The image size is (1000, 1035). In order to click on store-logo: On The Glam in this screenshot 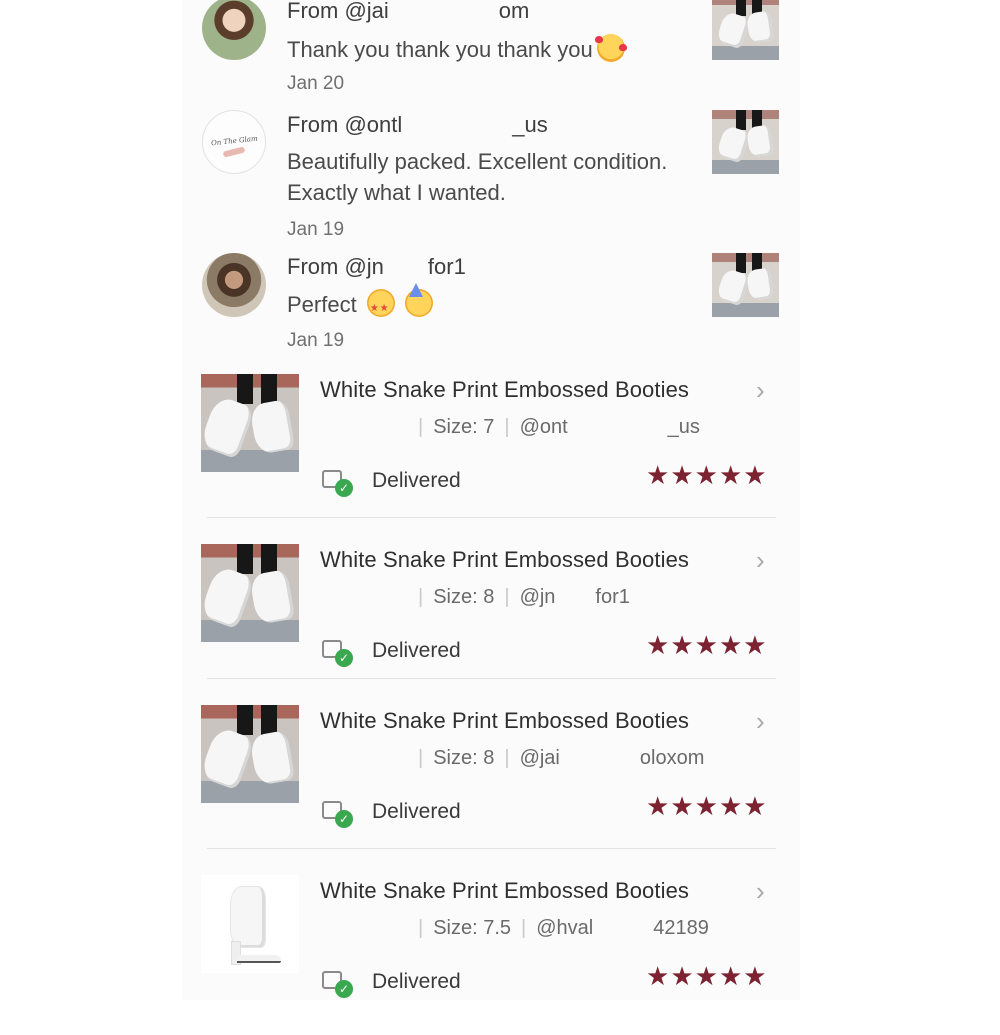, I will do `click(234, 141)`.